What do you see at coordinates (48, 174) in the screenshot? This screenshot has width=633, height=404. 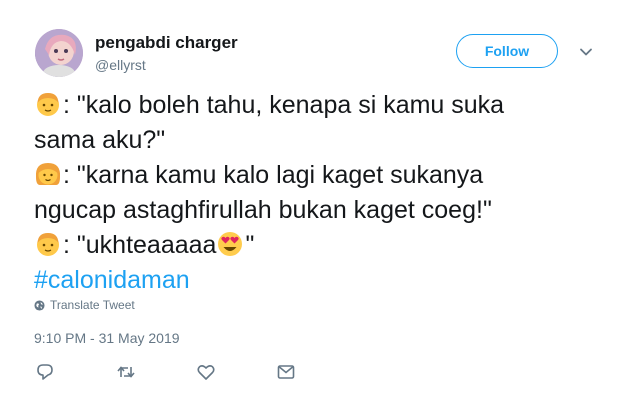 I see `girl-emoji-icon` at bounding box center [48, 174].